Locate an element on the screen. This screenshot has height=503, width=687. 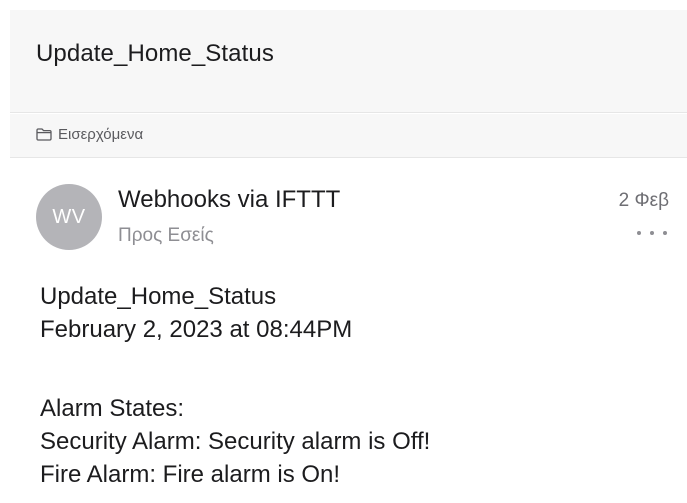
more-options-button is located at coordinates (652, 233).